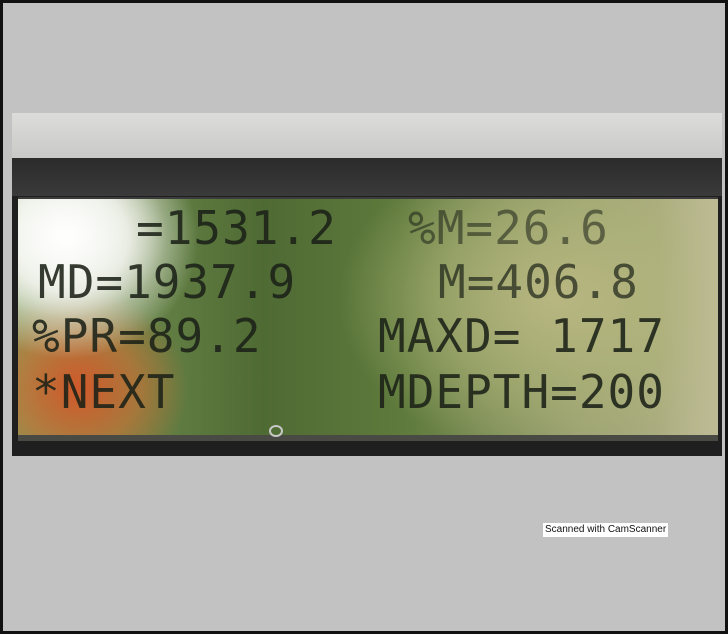 The width and height of the screenshot is (728, 634). I want to click on screw-icon, so click(276, 431).